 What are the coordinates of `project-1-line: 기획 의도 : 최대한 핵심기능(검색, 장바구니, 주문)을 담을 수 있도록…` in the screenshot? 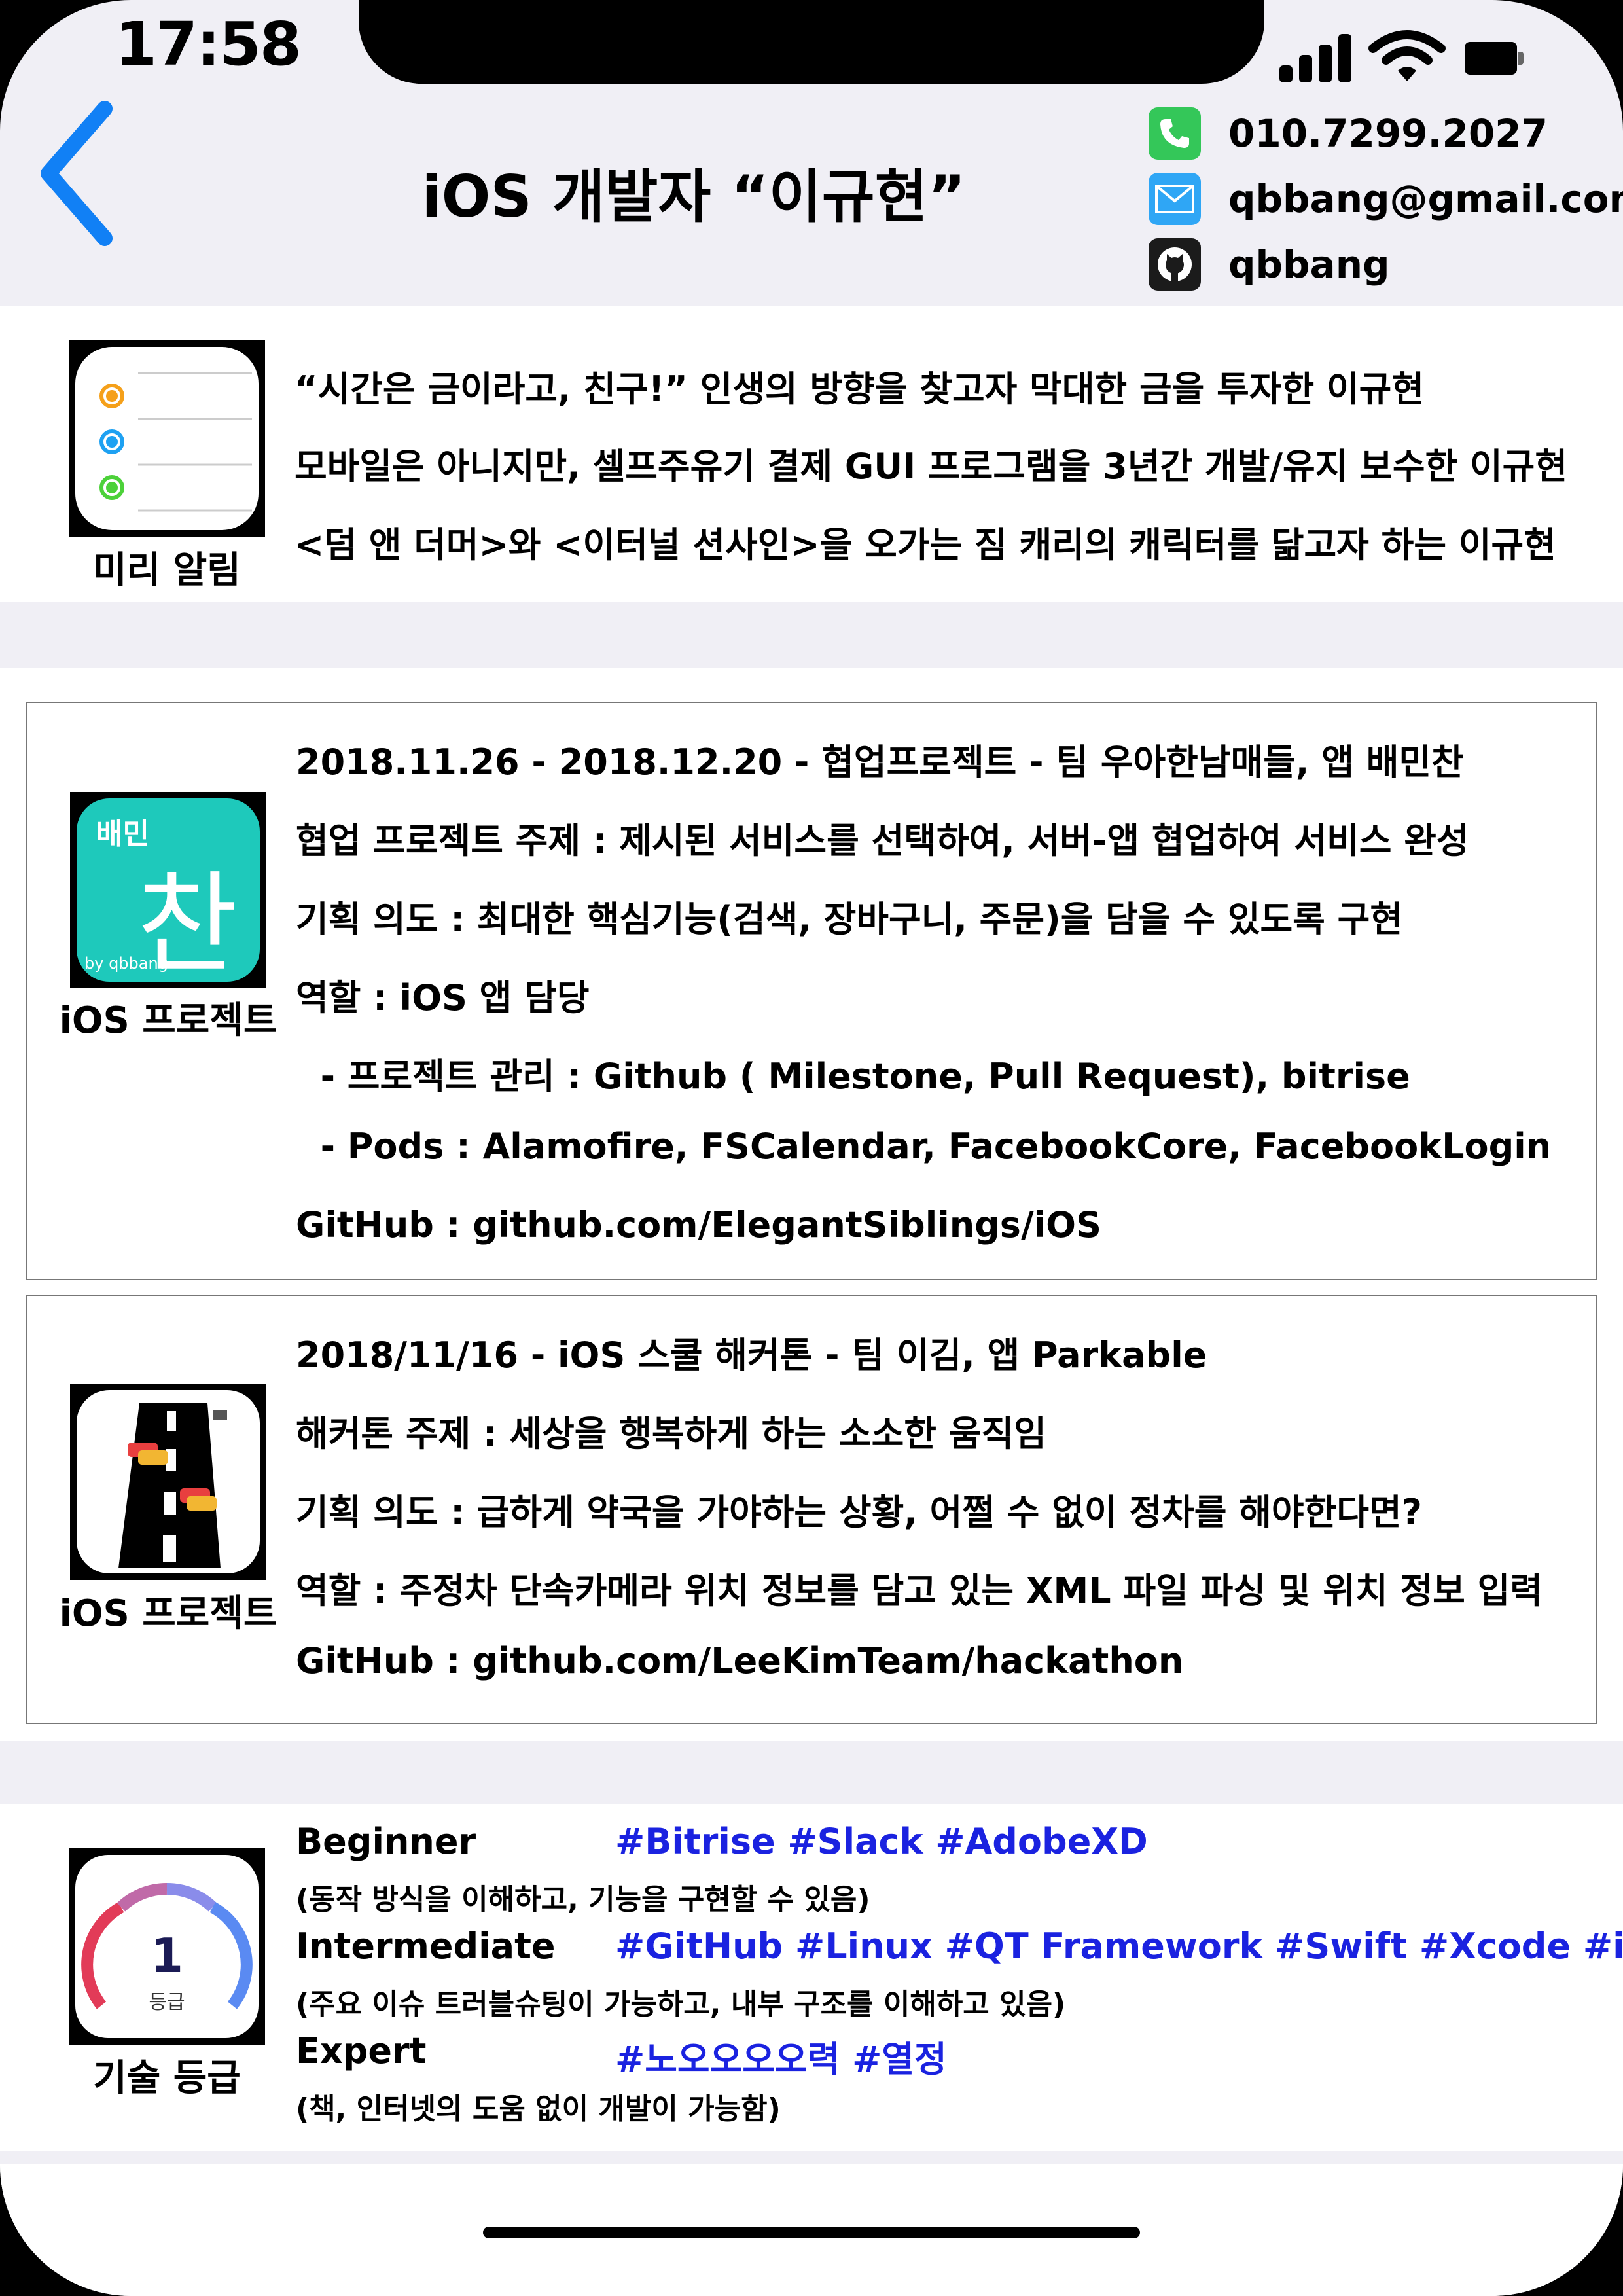 It's located at (849, 919).